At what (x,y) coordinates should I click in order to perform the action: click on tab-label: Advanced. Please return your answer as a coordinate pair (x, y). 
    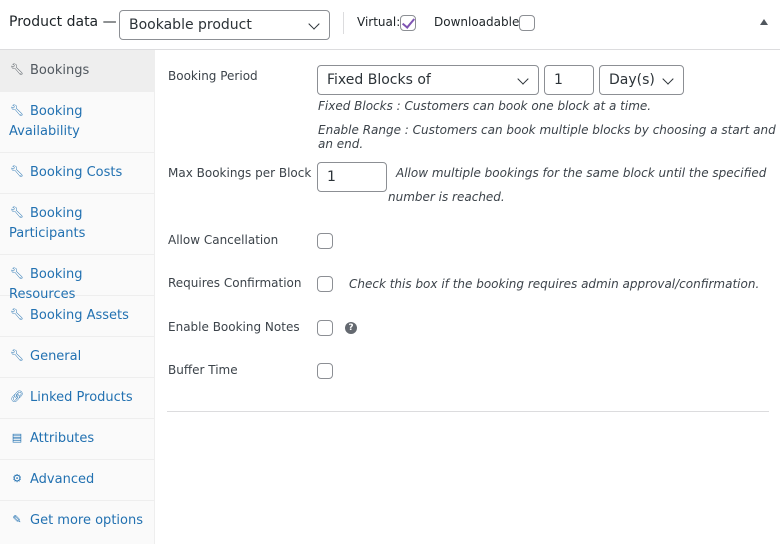
    Looking at the image, I should click on (62, 479).